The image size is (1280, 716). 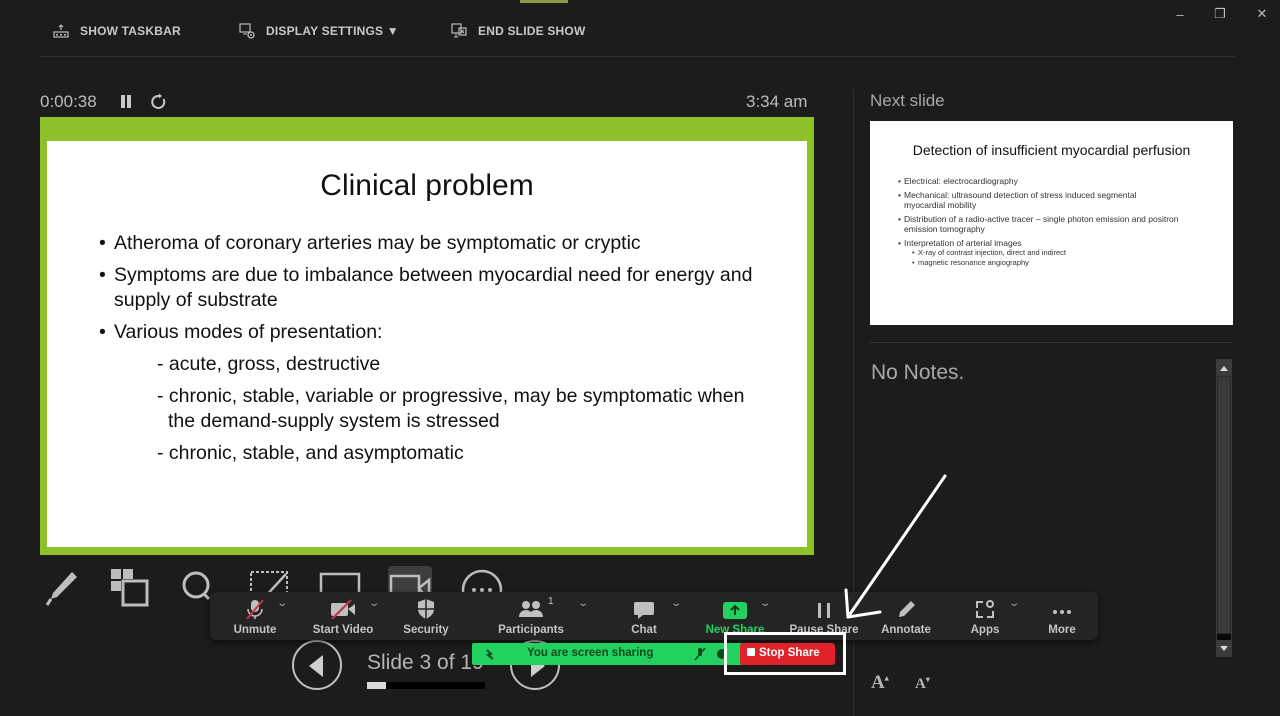 What do you see at coordinates (439, 332) in the screenshot?
I see `slide-bullet: Various modes of presentation:` at bounding box center [439, 332].